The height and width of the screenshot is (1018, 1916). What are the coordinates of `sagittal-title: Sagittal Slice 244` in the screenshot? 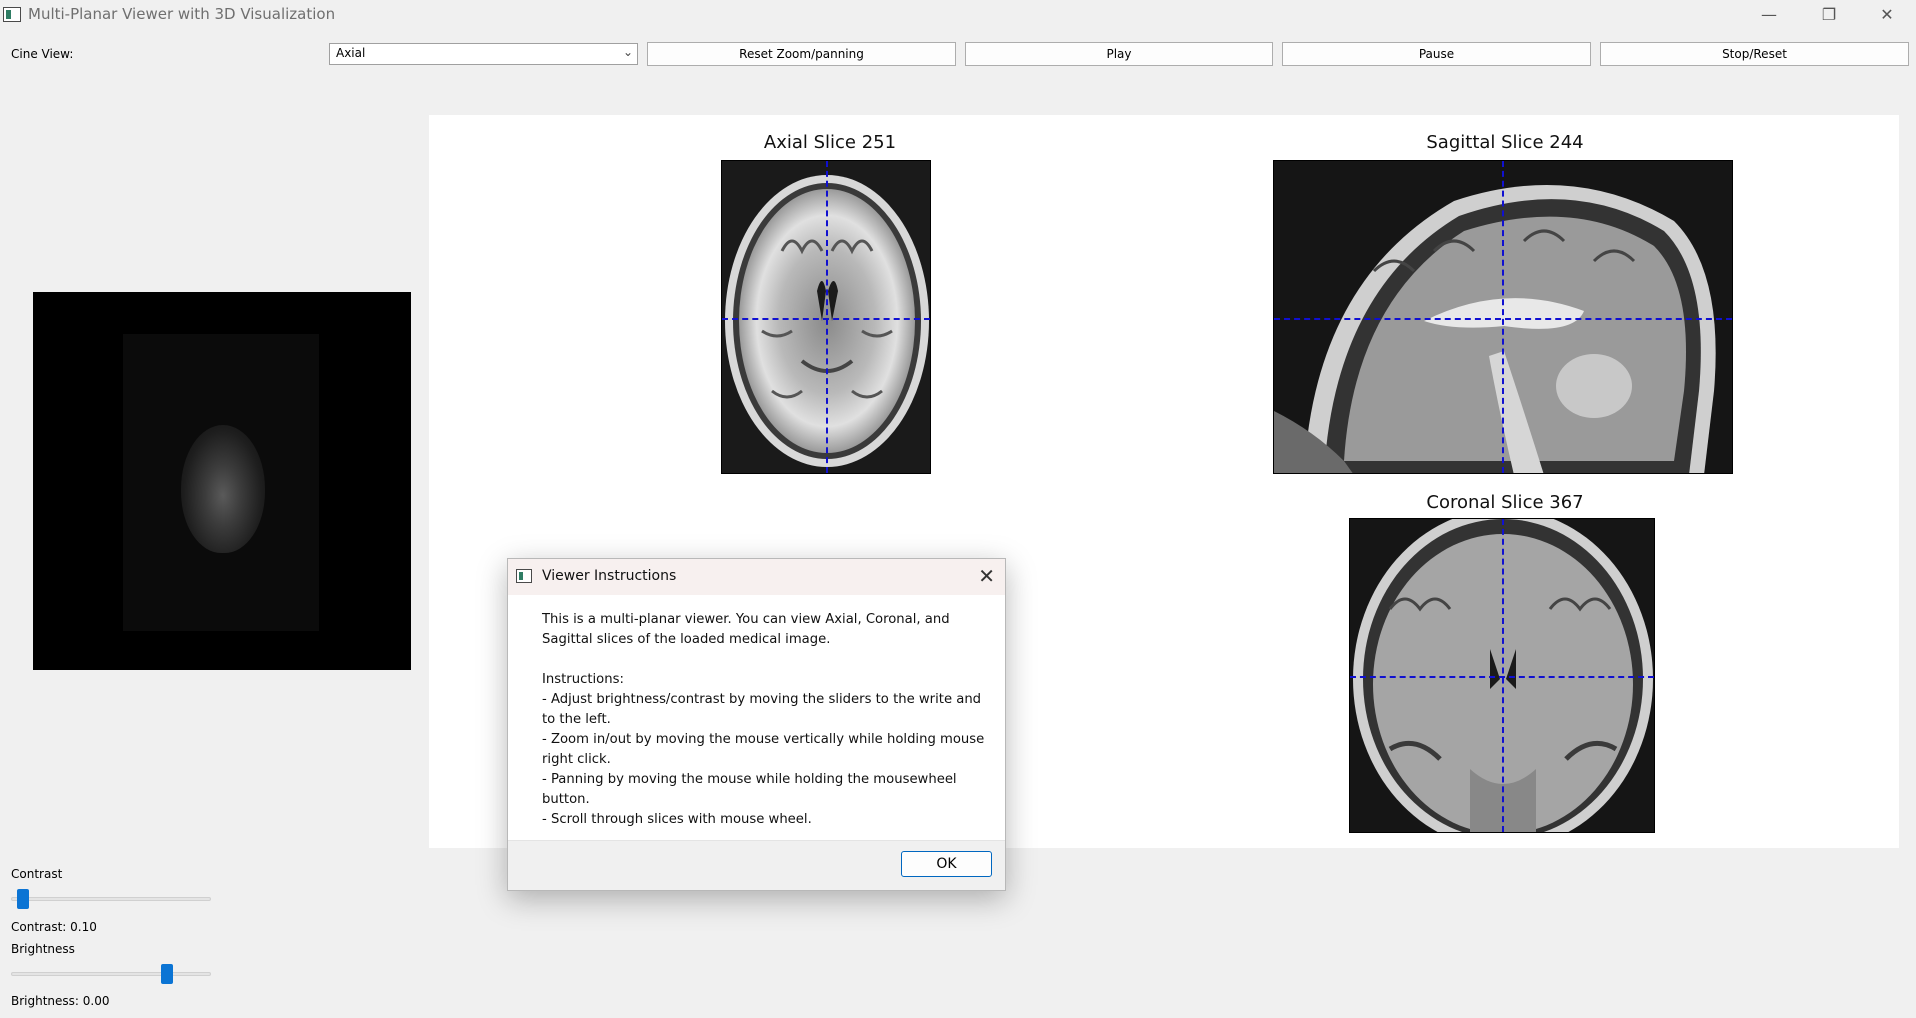 It's located at (1505, 142).